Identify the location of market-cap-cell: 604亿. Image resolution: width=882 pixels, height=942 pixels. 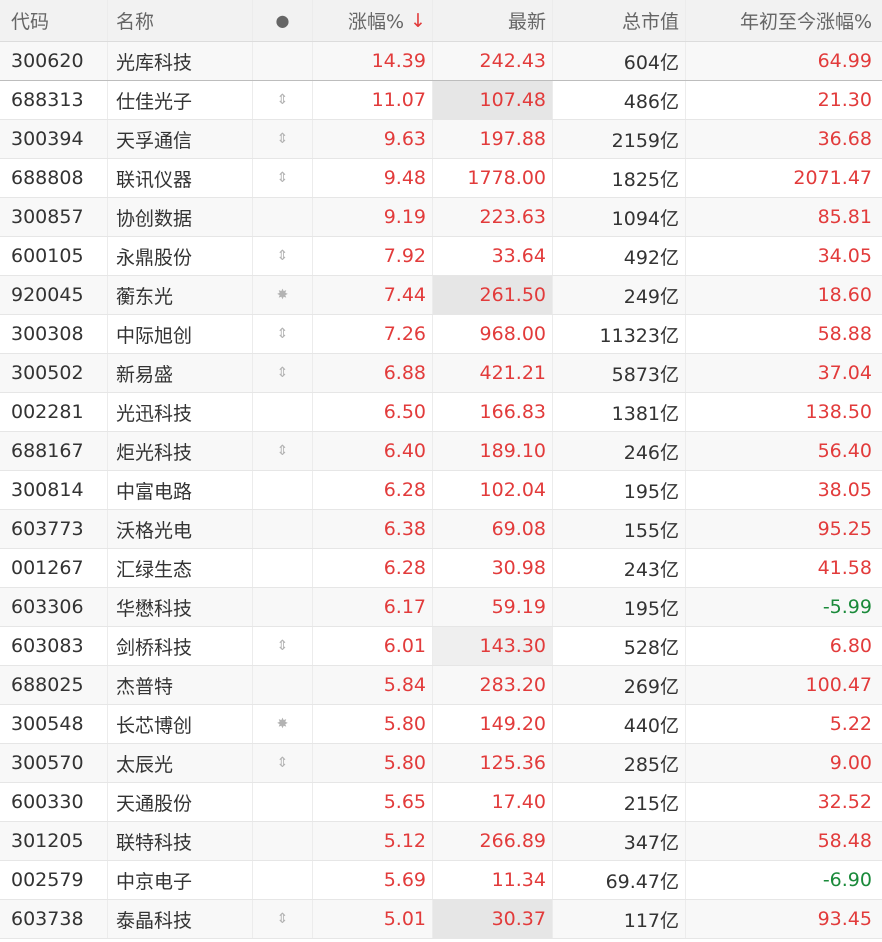
(619, 61).